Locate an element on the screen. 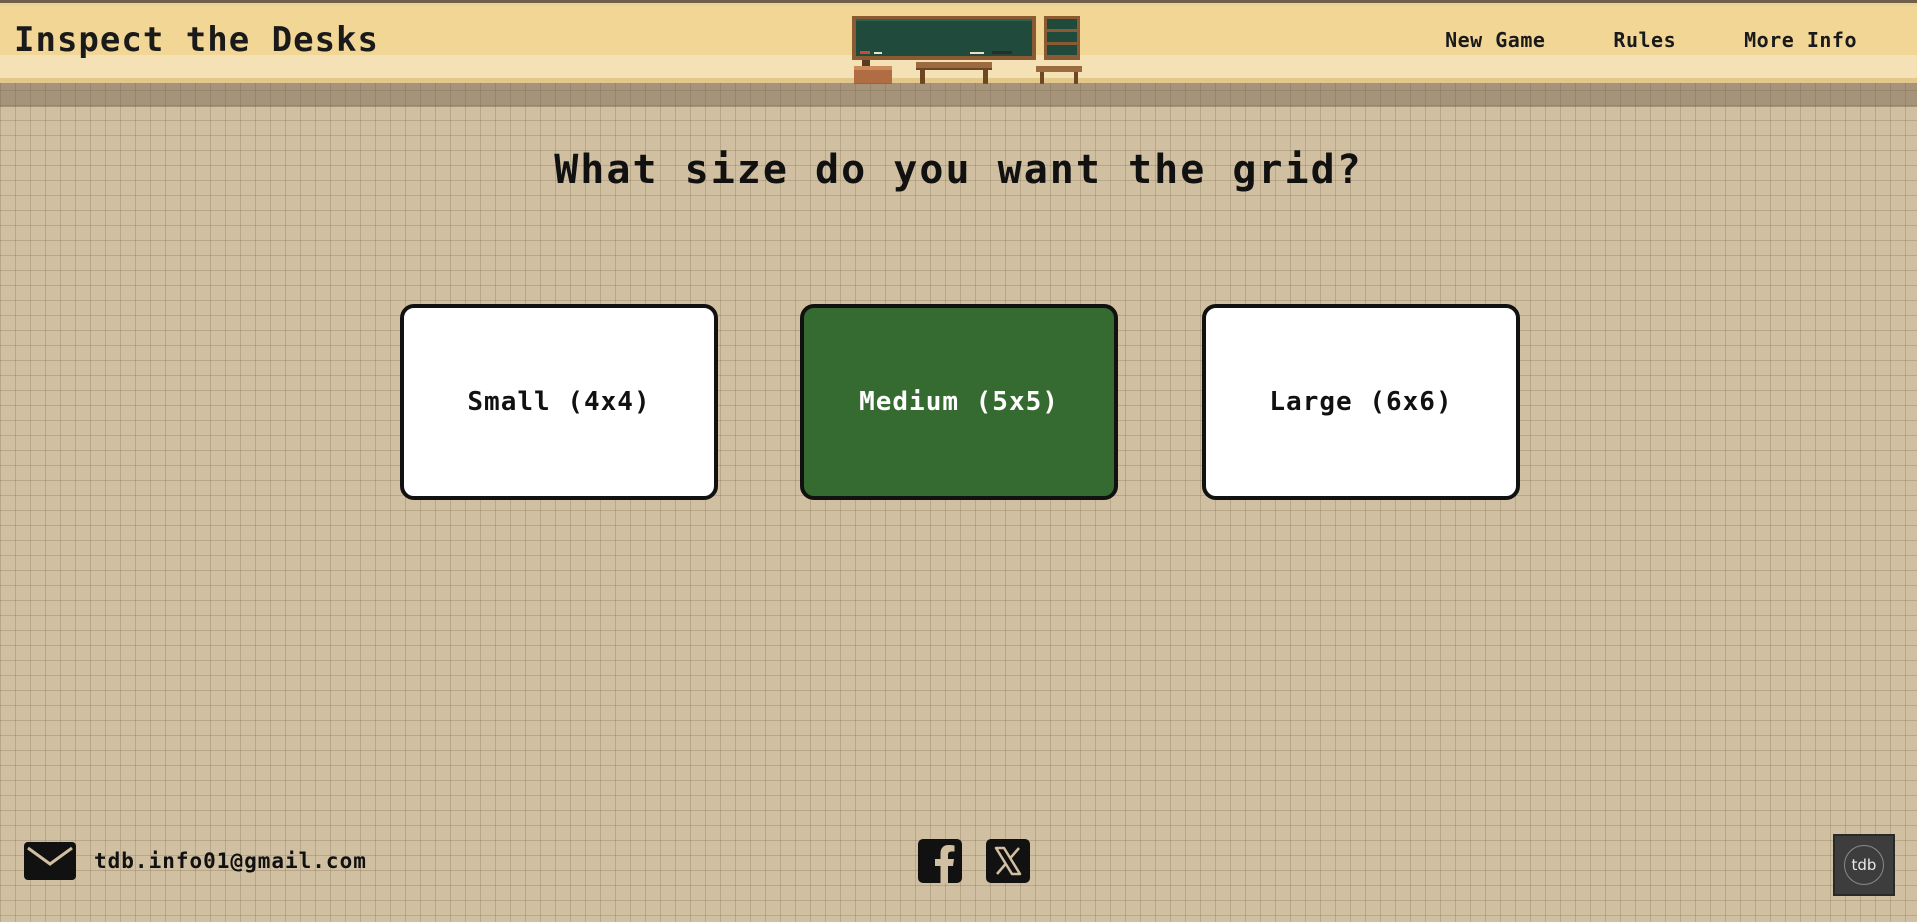 This screenshot has width=1917, height=922. grid-size-medium-button: Medium (5x5) is located at coordinates (959, 402).